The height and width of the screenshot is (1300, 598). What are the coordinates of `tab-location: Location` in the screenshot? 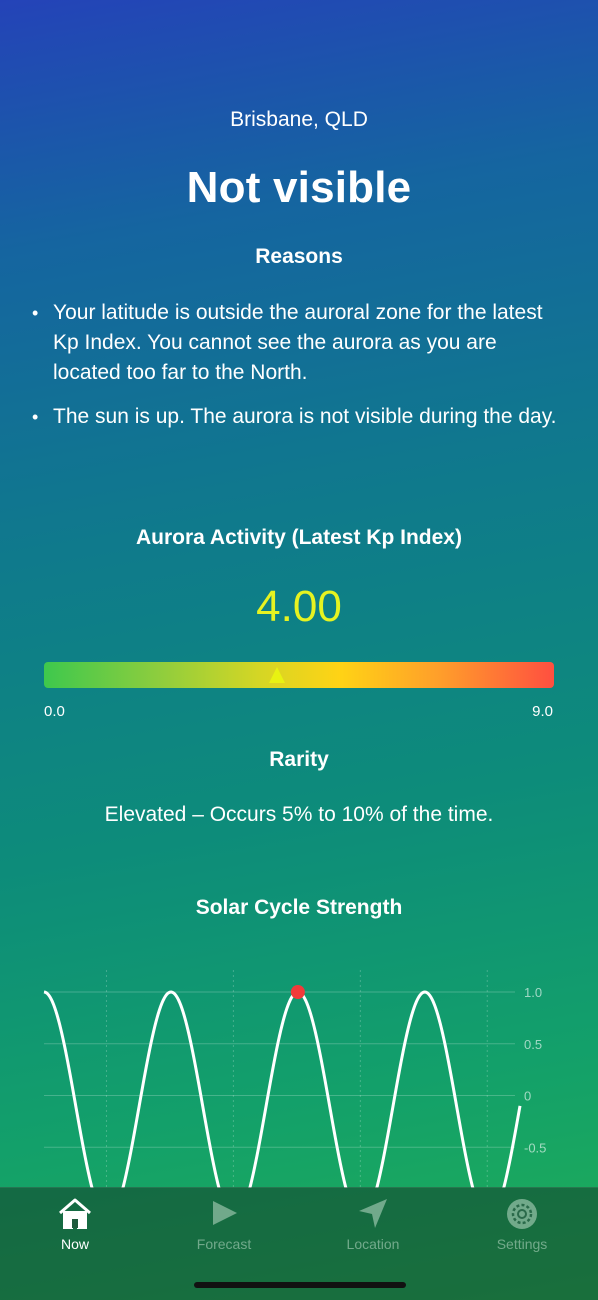 It's located at (373, 1223).